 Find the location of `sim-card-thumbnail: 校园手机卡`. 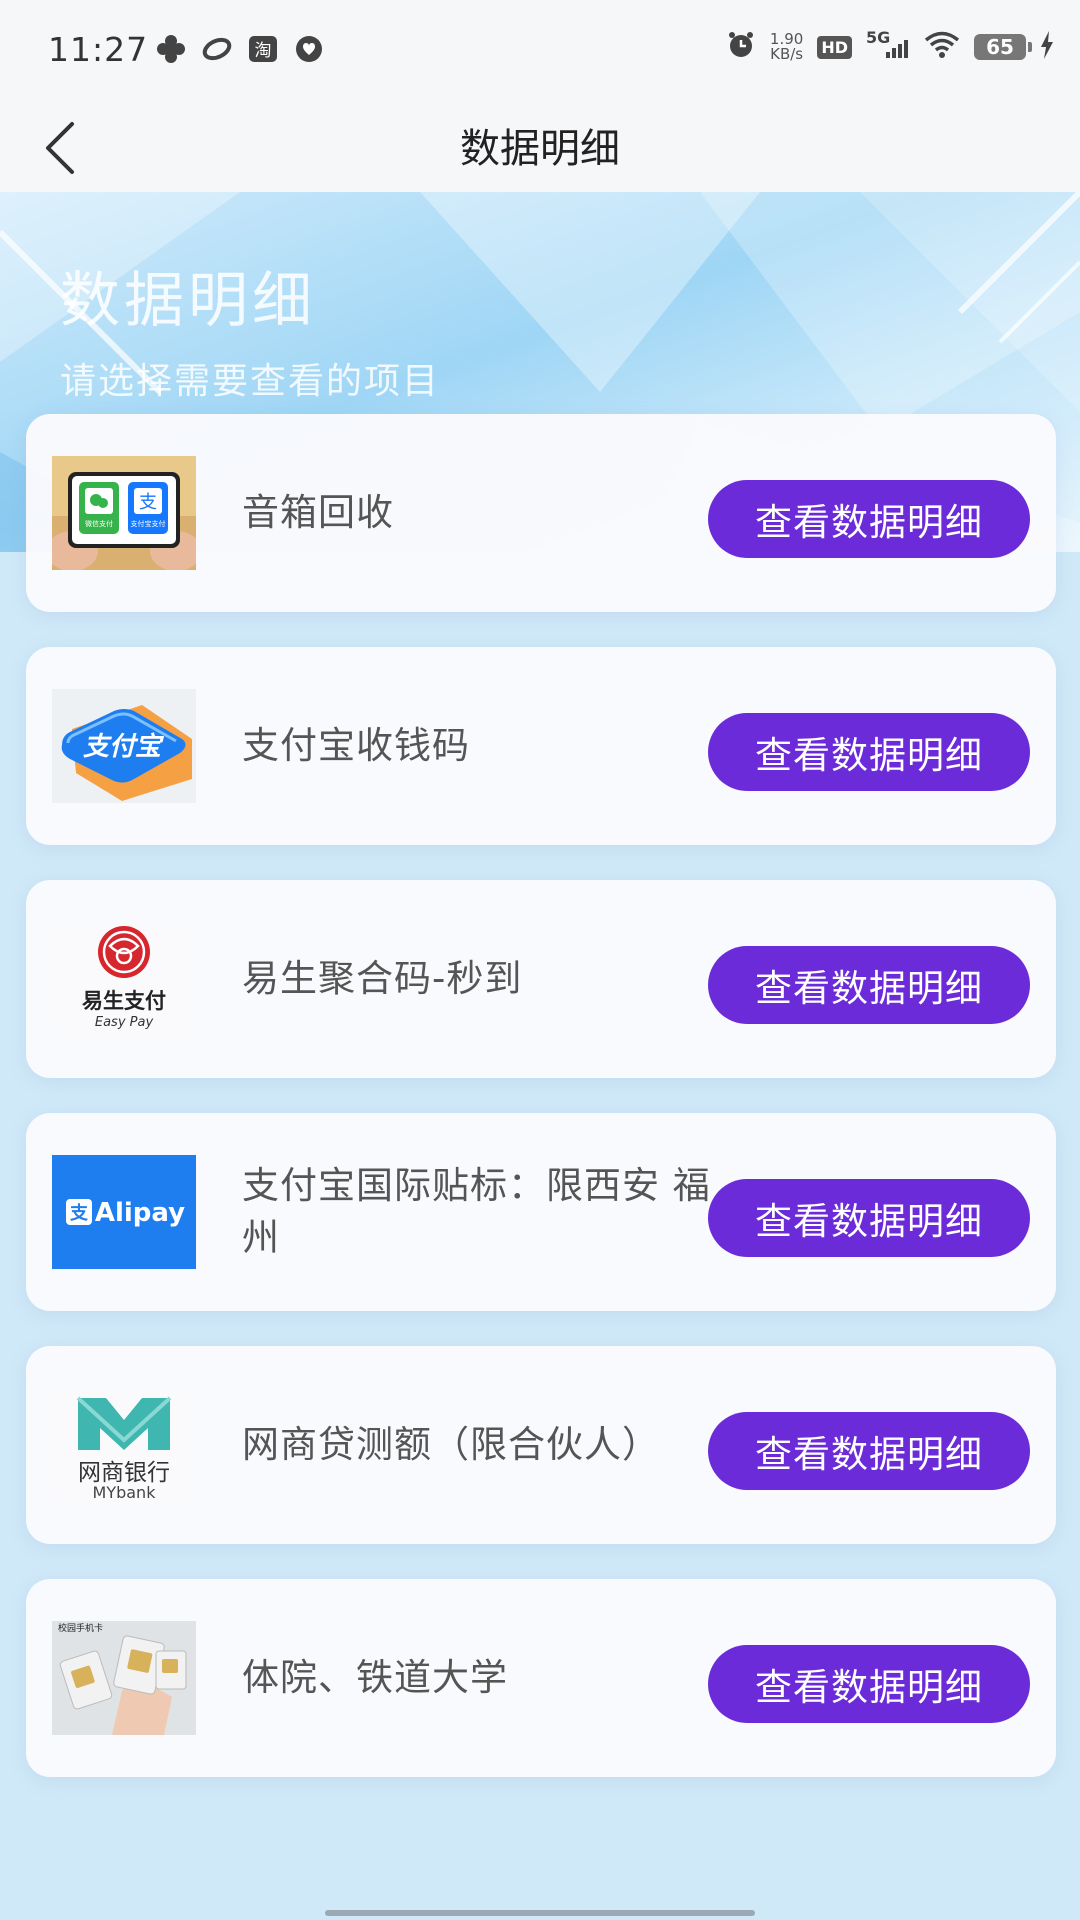

sim-card-thumbnail: 校园手机卡 is located at coordinates (124, 1678).